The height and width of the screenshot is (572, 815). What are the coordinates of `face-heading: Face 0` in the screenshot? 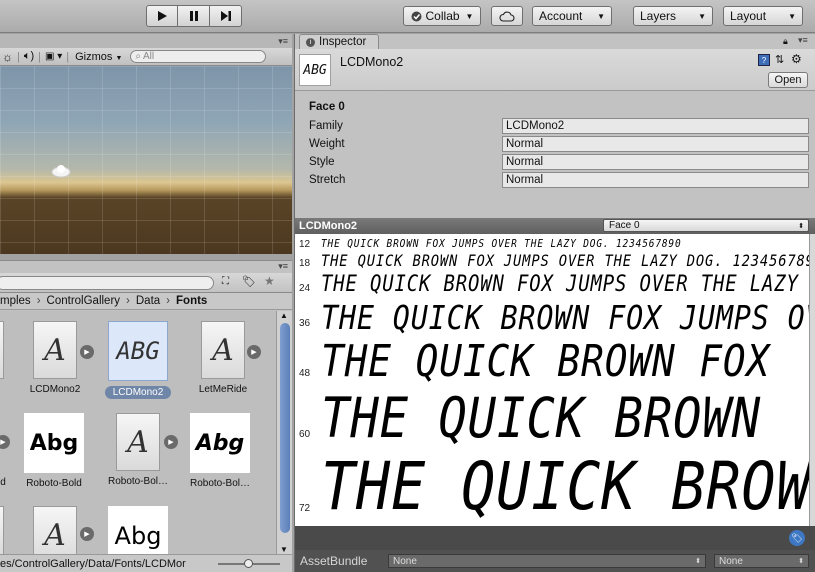 It's located at (327, 107).